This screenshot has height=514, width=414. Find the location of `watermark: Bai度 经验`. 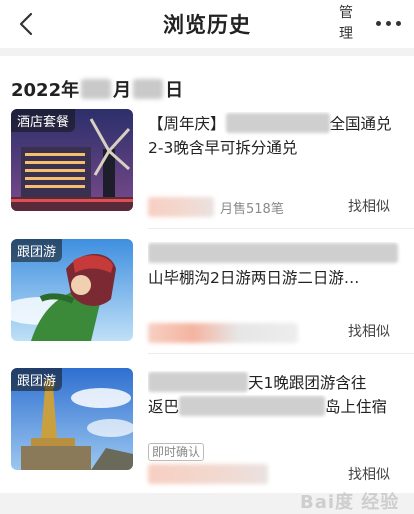

watermark: Bai度 经验 is located at coordinates (350, 502).